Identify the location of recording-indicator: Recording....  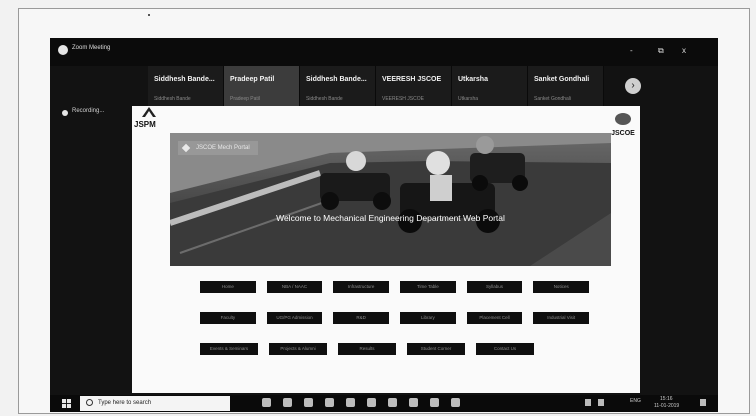
(88, 111).